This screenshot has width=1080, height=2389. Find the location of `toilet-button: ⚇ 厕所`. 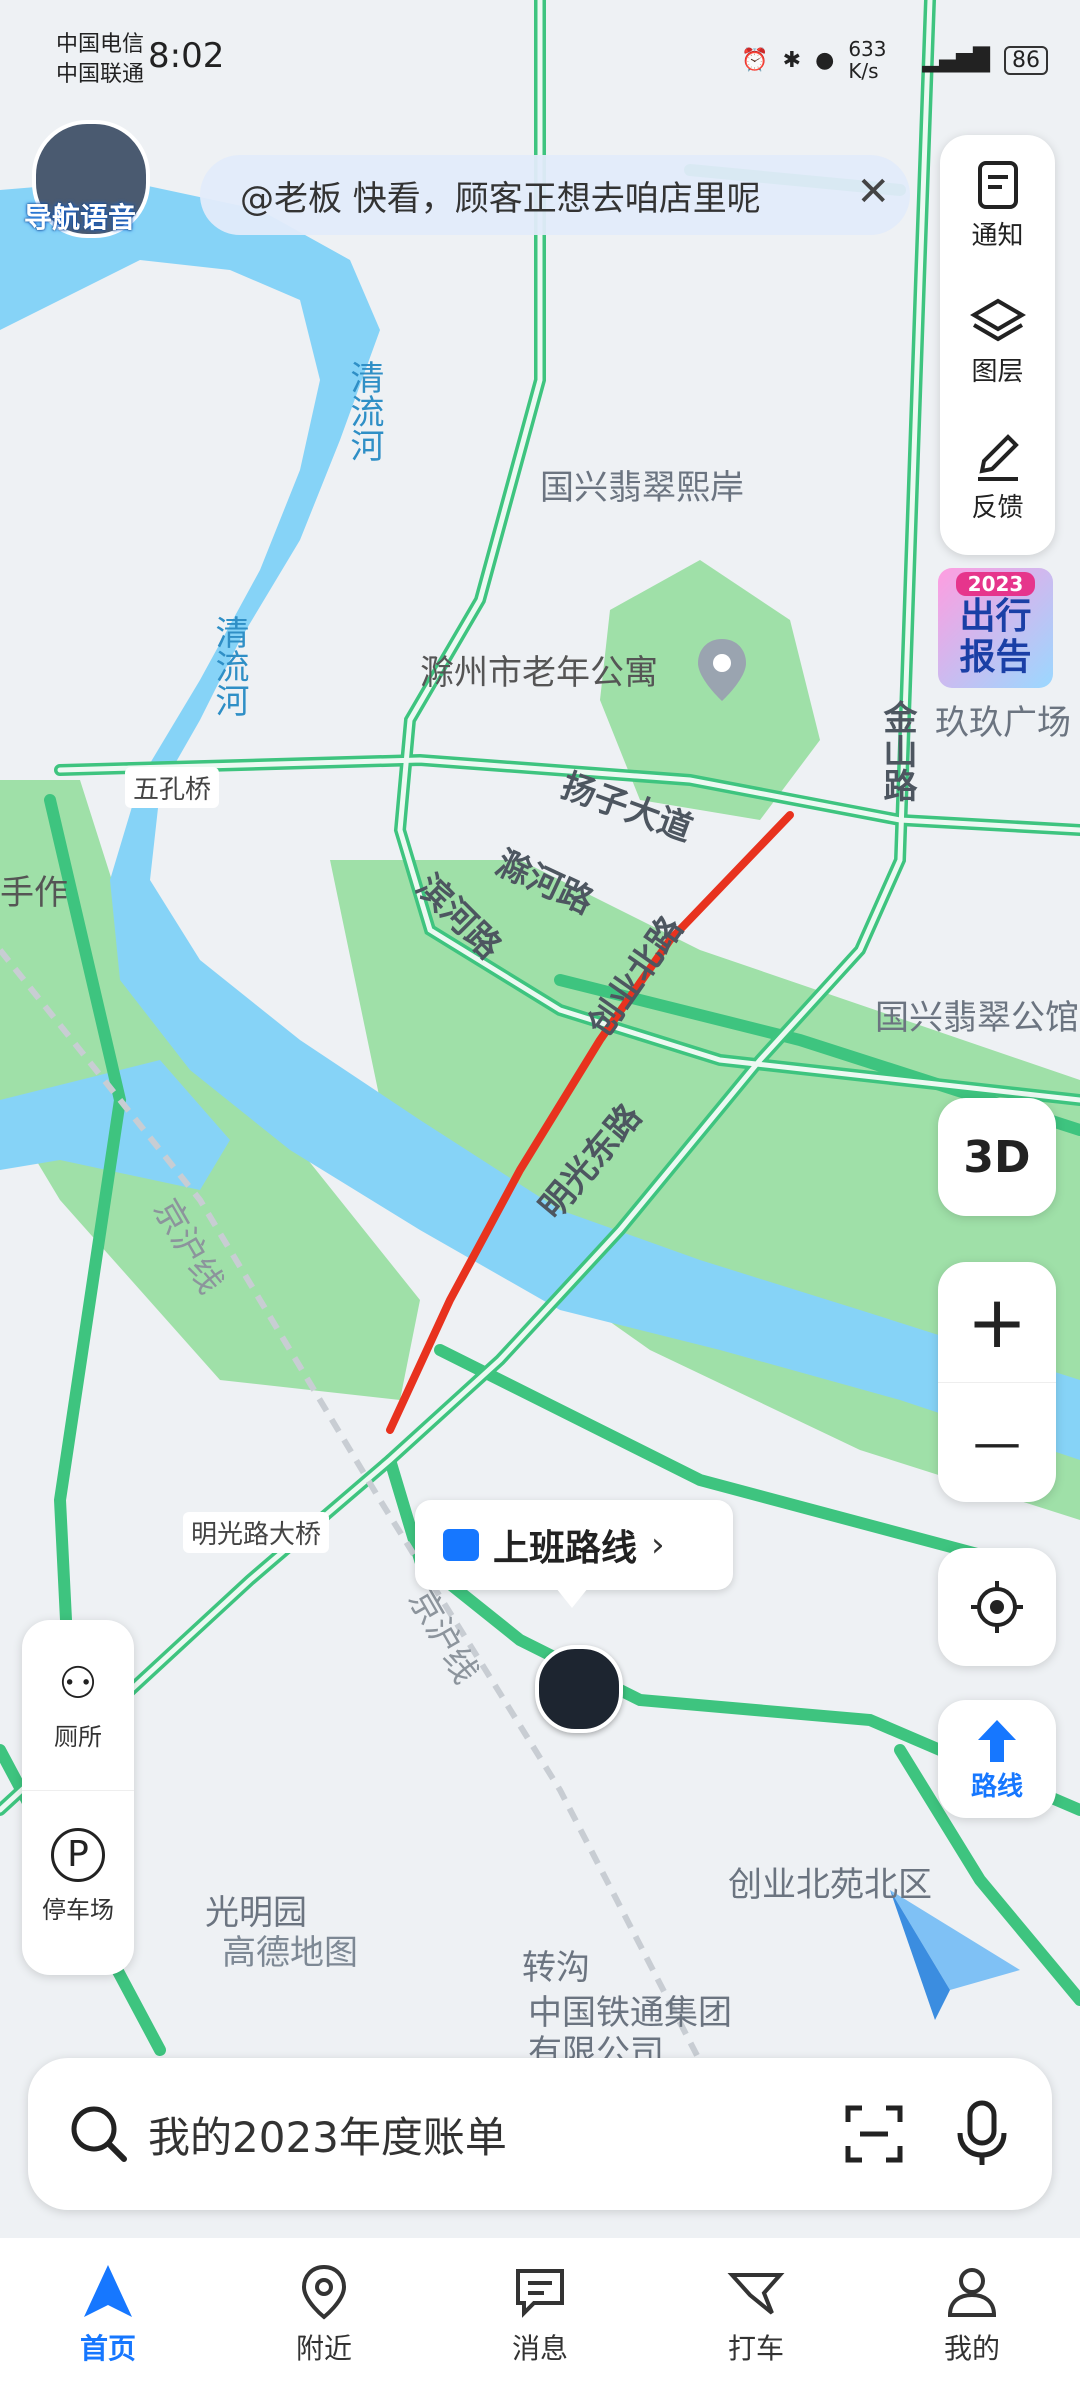

toilet-button: ⚇ 厕所 is located at coordinates (78, 1705).